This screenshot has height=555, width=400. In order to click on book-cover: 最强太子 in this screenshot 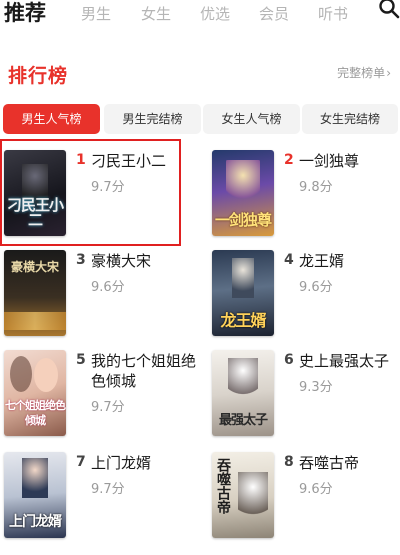, I will do `click(243, 393)`.